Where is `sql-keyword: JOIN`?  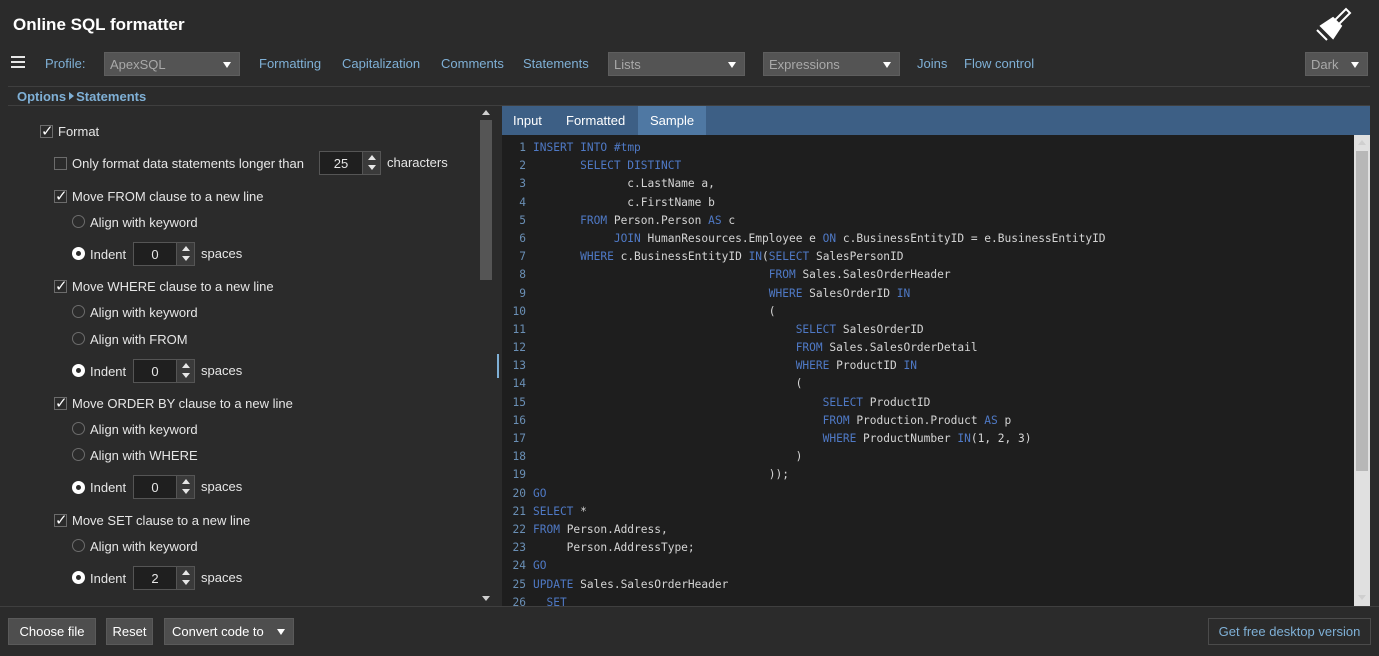
sql-keyword: JOIN is located at coordinates (627, 238).